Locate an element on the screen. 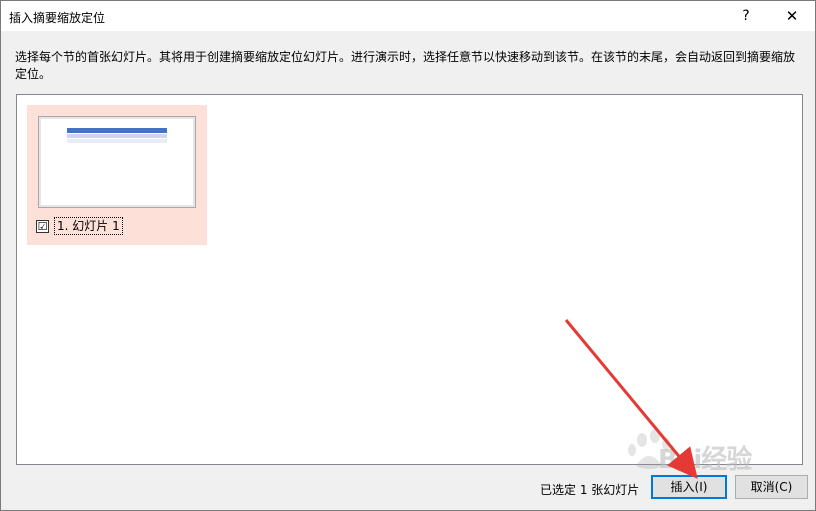 This screenshot has width=816, height=511. help-button: ? is located at coordinates (746, 16).